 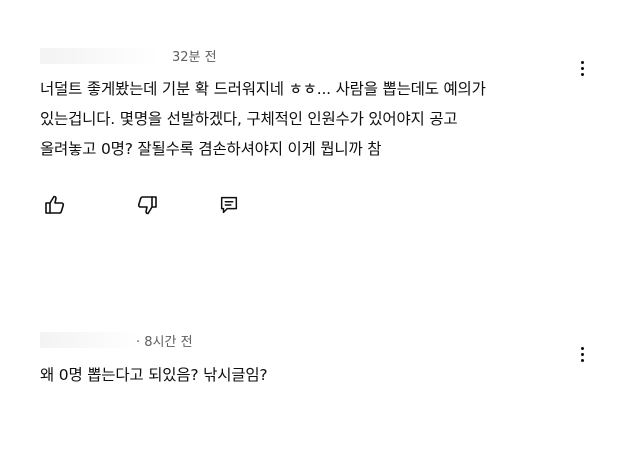 What do you see at coordinates (310, 375) in the screenshot?
I see `comment-text: 왜 0명 뽑는다고 되있음? 낚시글임?` at bounding box center [310, 375].